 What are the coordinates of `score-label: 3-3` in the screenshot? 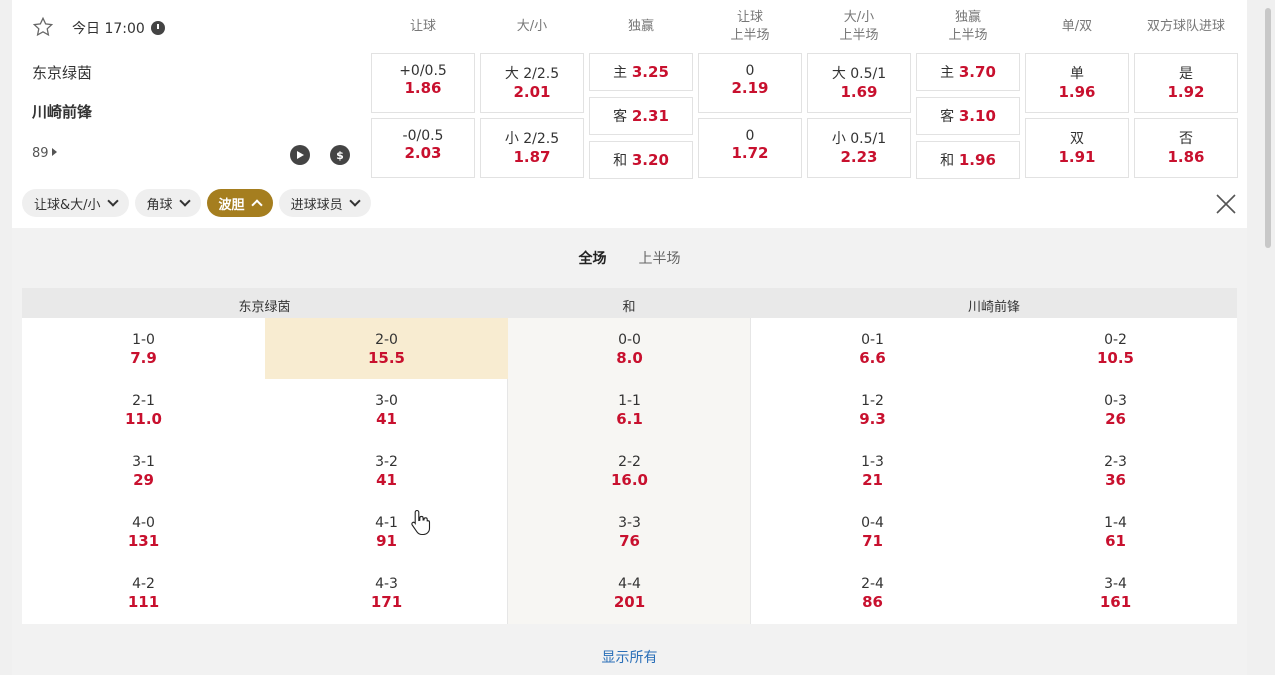 It's located at (629, 523).